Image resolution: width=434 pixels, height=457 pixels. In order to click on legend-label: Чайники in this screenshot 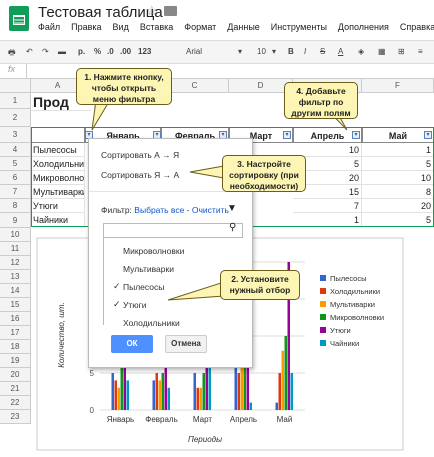, I will do `click(344, 343)`.